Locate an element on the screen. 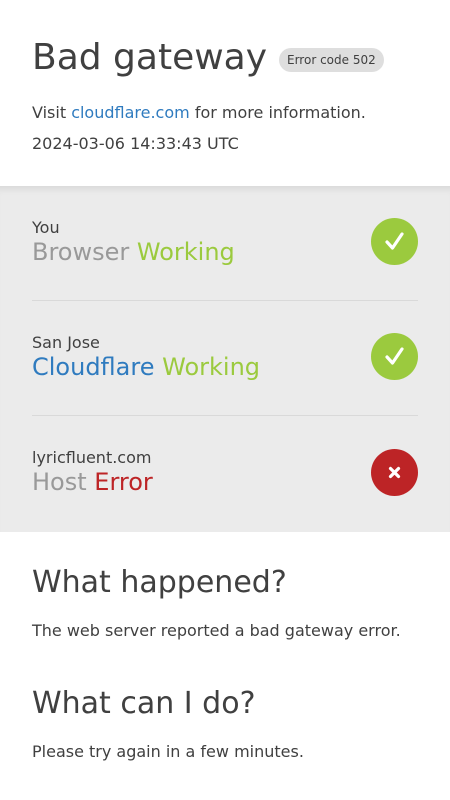 This screenshot has height=800, width=450. location-label: San Jose is located at coordinates (66, 342).